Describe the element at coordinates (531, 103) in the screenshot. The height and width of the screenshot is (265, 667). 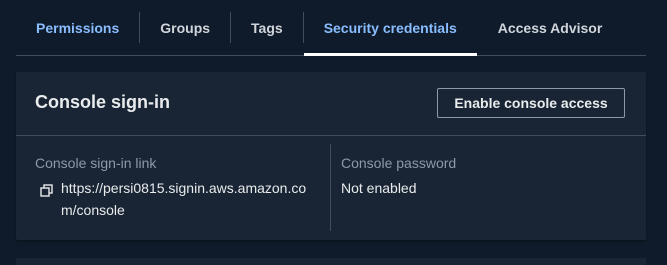
I see `enable-console-access-button: Enable console access` at that location.